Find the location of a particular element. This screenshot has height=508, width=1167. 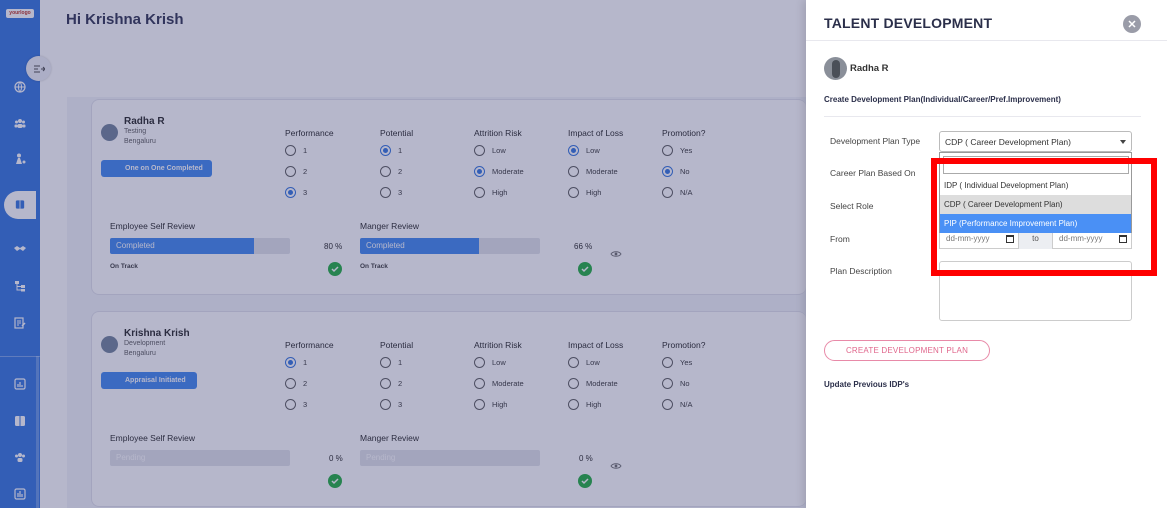

plan-description-input is located at coordinates (1035, 291).